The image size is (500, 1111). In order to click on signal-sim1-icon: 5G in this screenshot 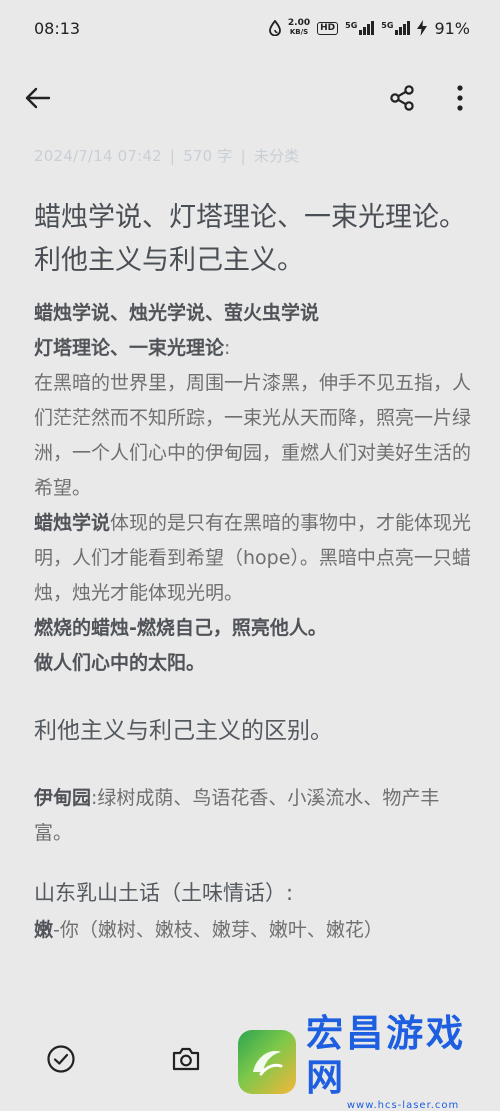, I will do `click(360, 28)`.